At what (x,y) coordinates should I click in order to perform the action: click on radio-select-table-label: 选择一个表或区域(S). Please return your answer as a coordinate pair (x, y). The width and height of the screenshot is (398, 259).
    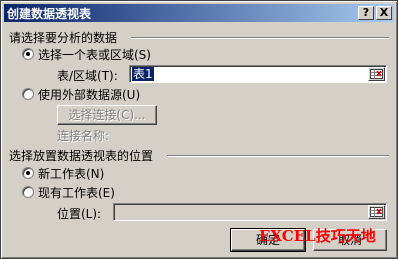
    Looking at the image, I should click on (94, 54).